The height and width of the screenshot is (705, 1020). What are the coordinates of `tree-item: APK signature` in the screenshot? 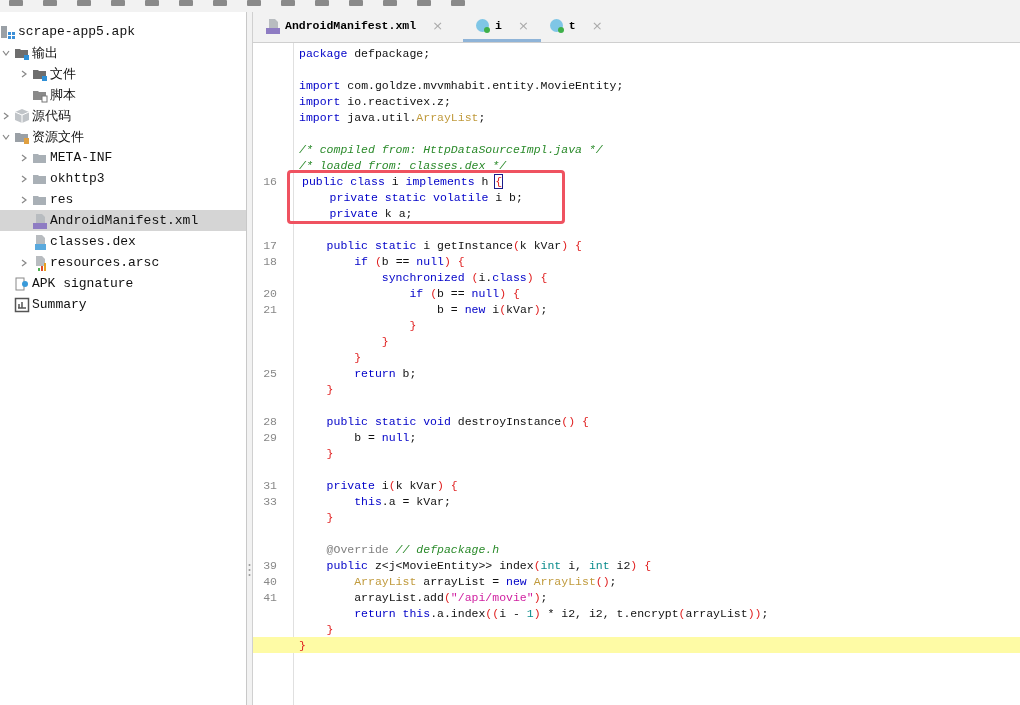 It's located at (123, 283).